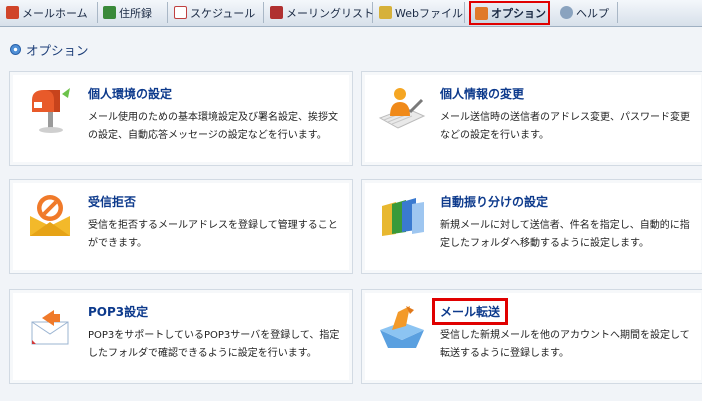  I want to click on tab-web-file: Webファイル, so click(420, 12).